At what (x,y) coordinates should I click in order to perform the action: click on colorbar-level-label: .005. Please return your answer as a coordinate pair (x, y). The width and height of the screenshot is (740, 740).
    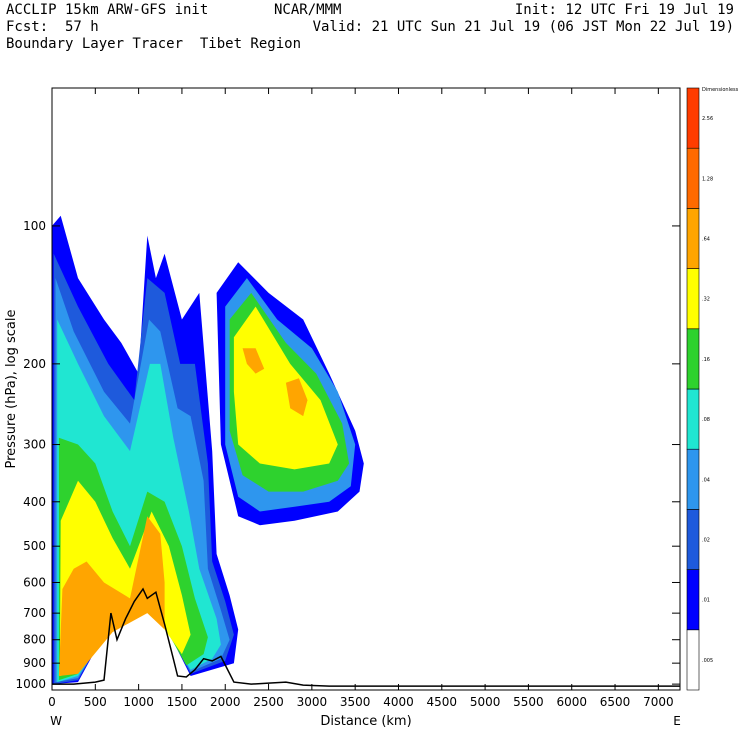
    Looking at the image, I should click on (707, 661).